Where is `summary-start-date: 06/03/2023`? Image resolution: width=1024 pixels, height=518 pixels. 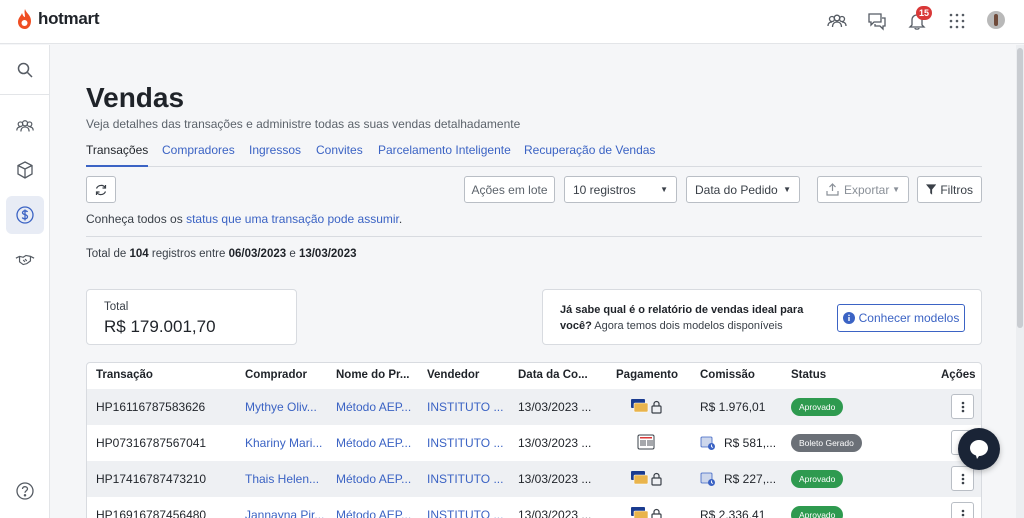 summary-start-date: 06/03/2023 is located at coordinates (257, 254).